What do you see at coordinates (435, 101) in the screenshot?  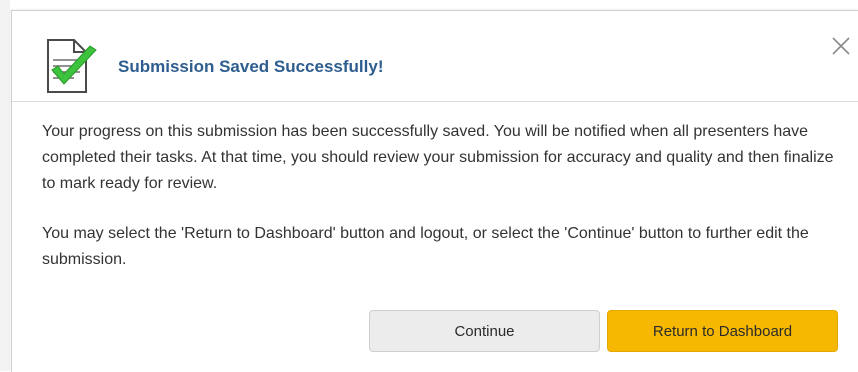 I see `header-divider` at bounding box center [435, 101].